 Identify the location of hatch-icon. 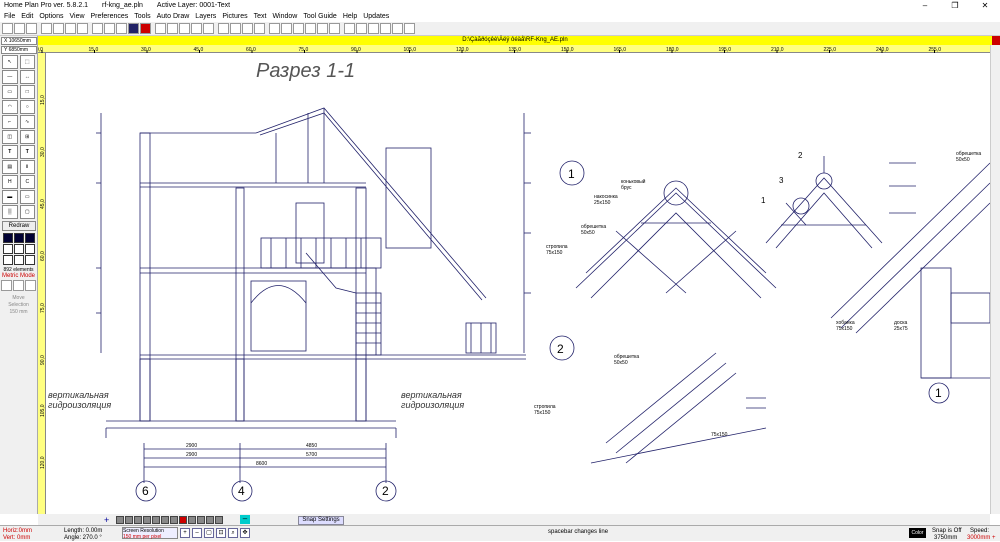
(361, 28).